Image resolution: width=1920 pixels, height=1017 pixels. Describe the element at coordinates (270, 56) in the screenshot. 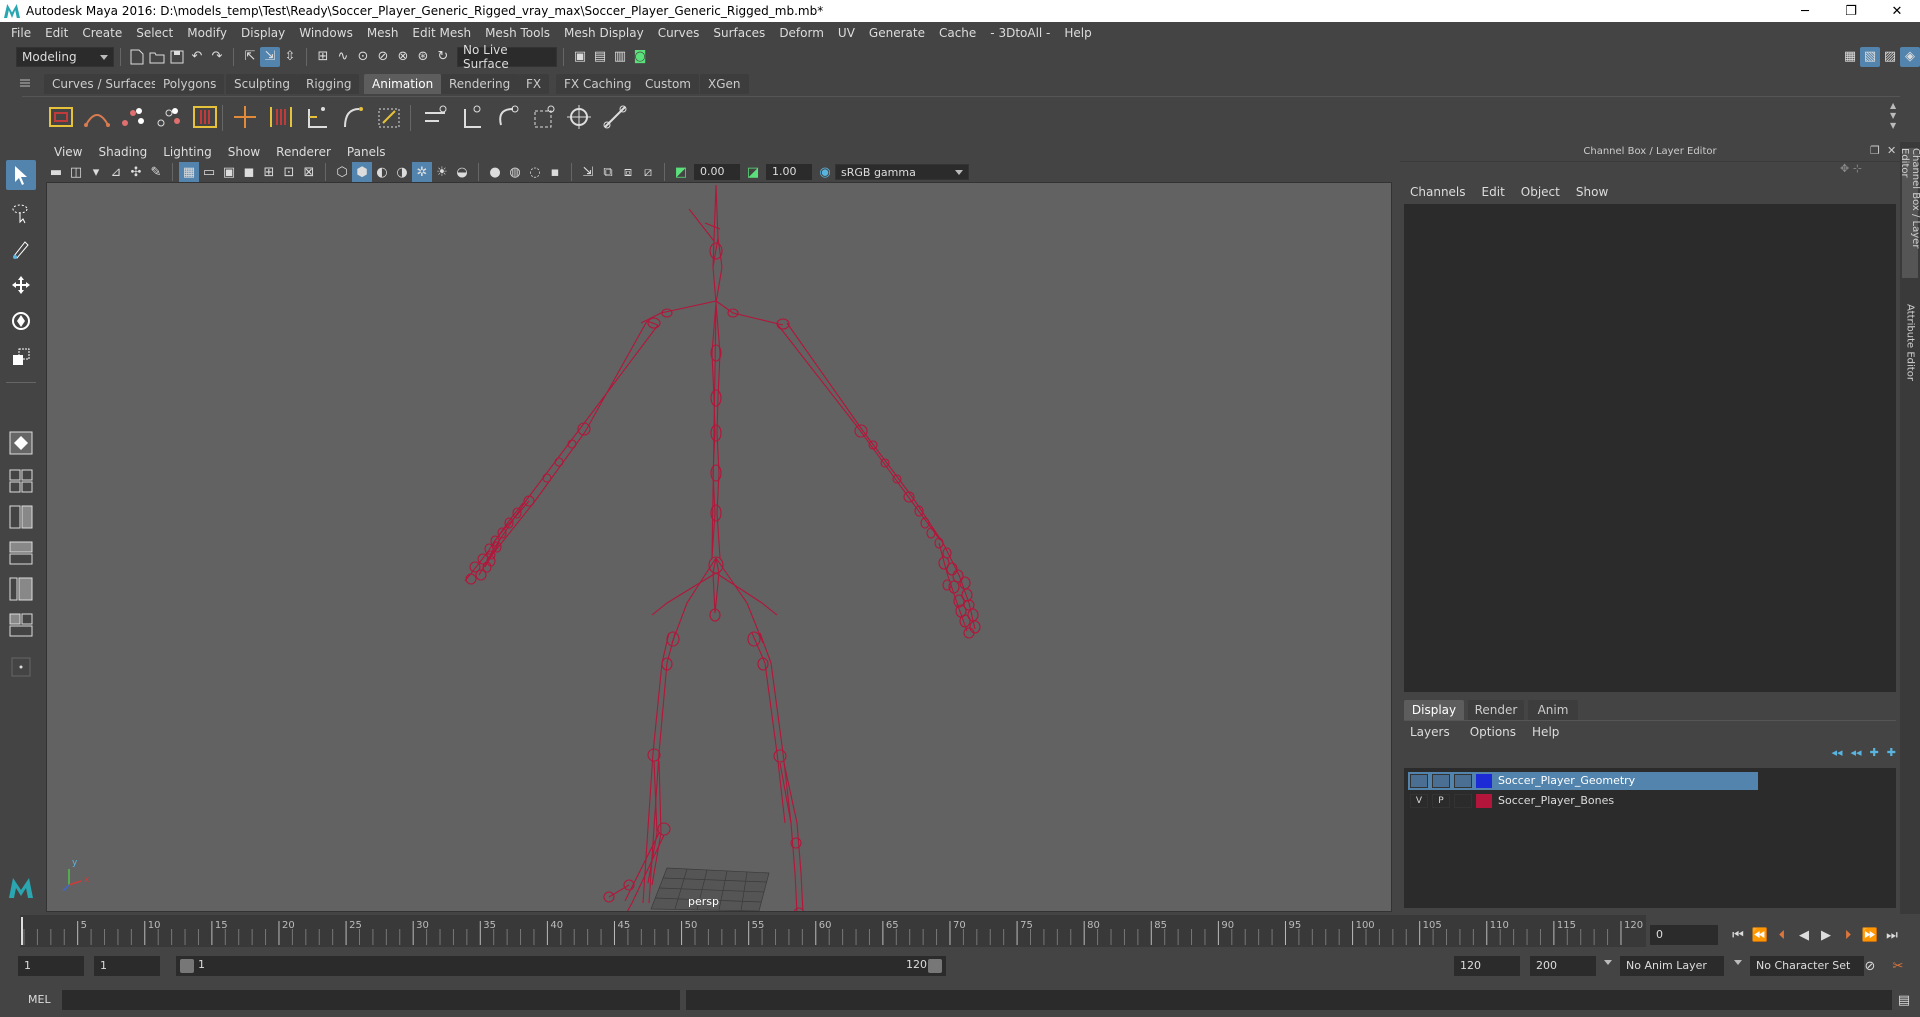

I see `select-by-object-icon: ⇲` at that location.